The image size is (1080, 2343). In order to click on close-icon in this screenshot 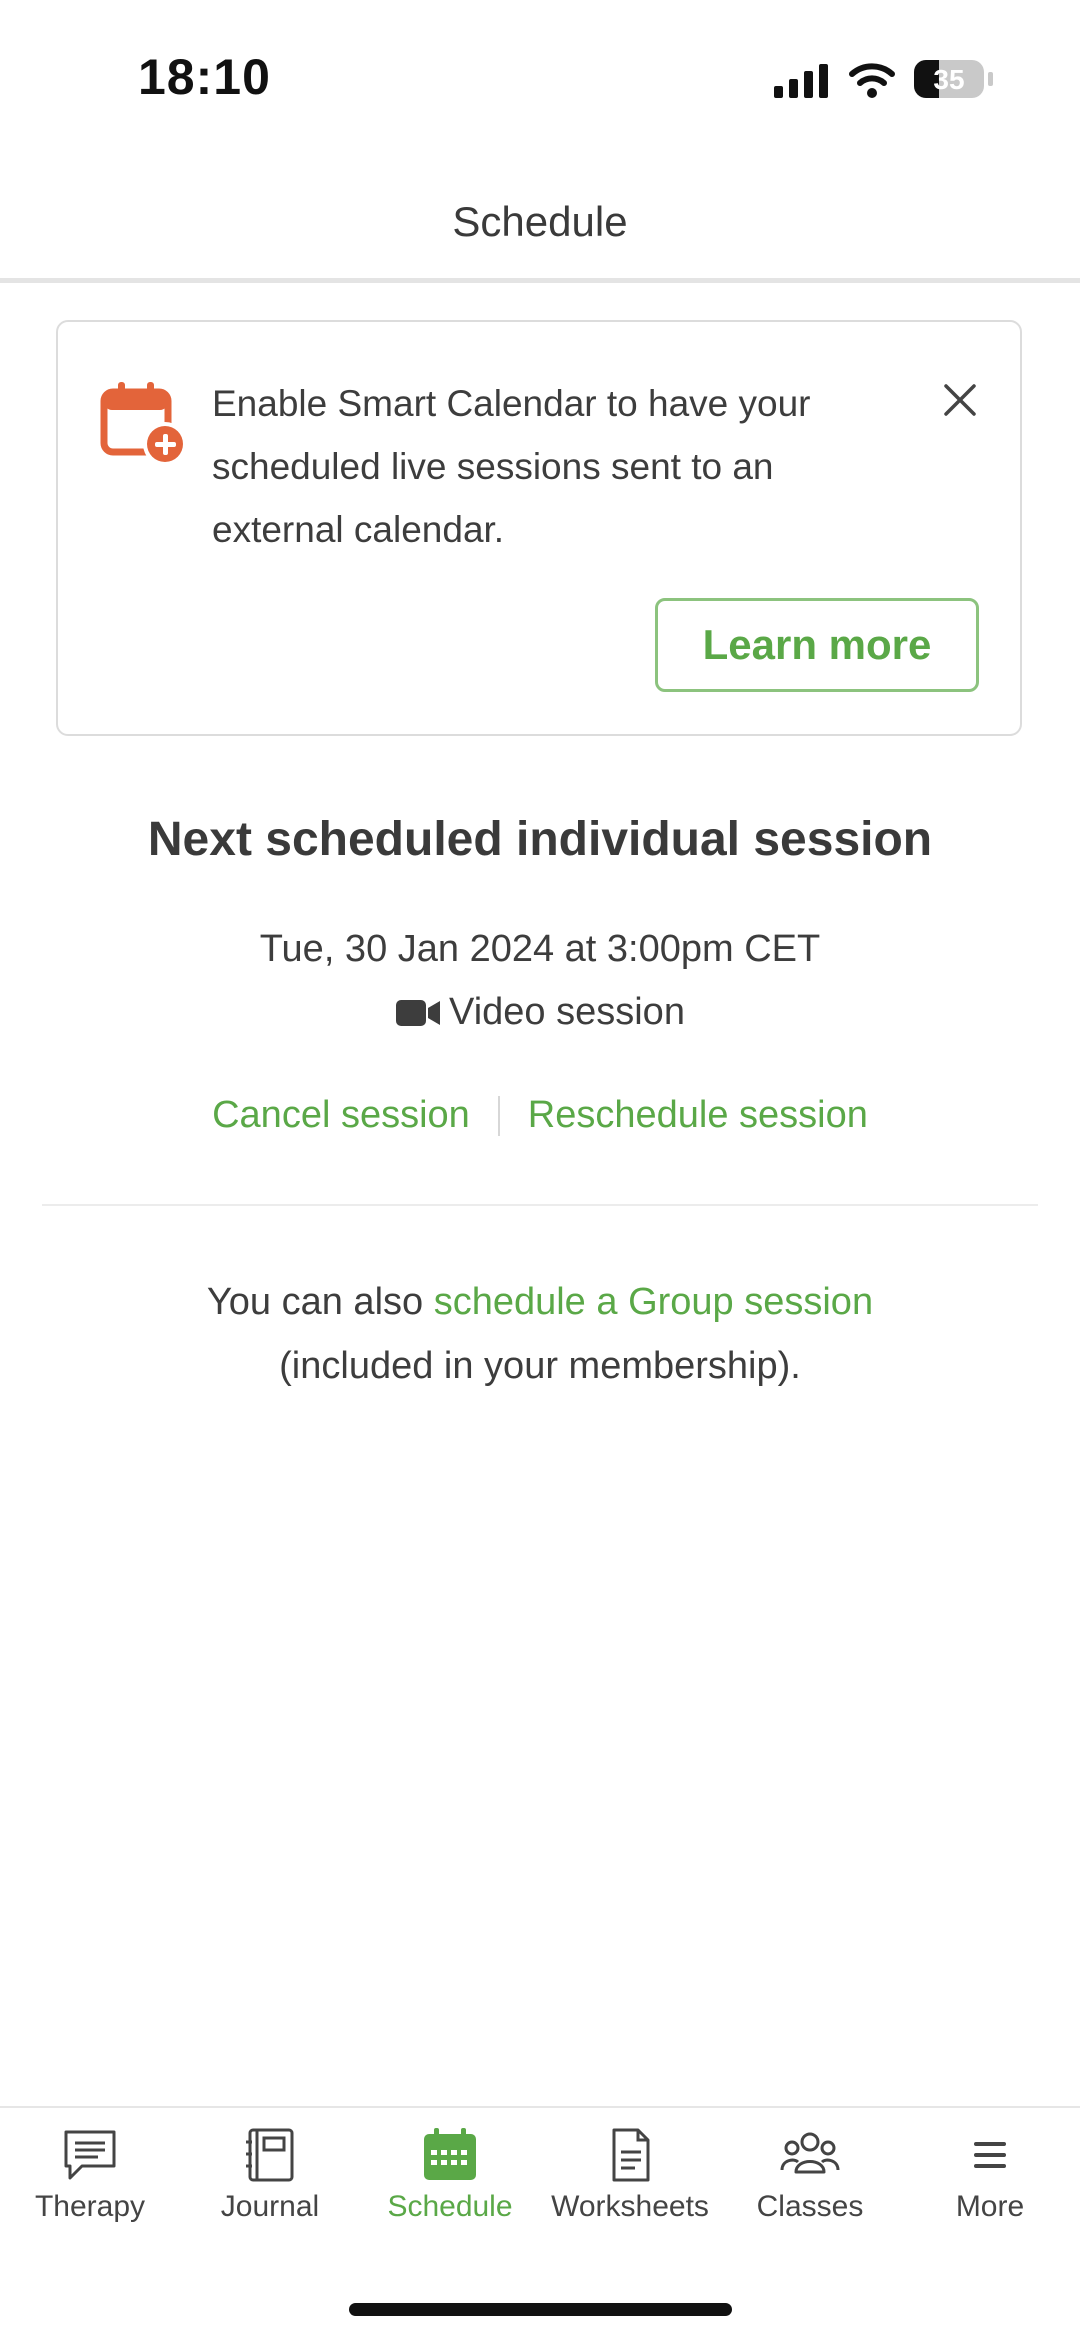, I will do `click(960, 400)`.